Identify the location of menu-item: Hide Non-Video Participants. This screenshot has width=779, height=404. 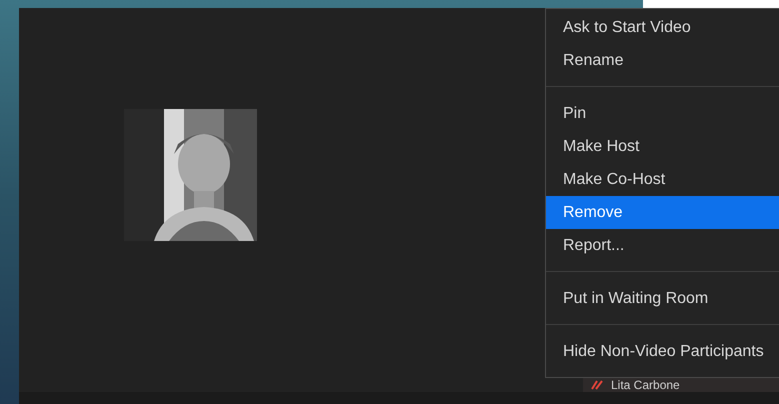
(662, 351).